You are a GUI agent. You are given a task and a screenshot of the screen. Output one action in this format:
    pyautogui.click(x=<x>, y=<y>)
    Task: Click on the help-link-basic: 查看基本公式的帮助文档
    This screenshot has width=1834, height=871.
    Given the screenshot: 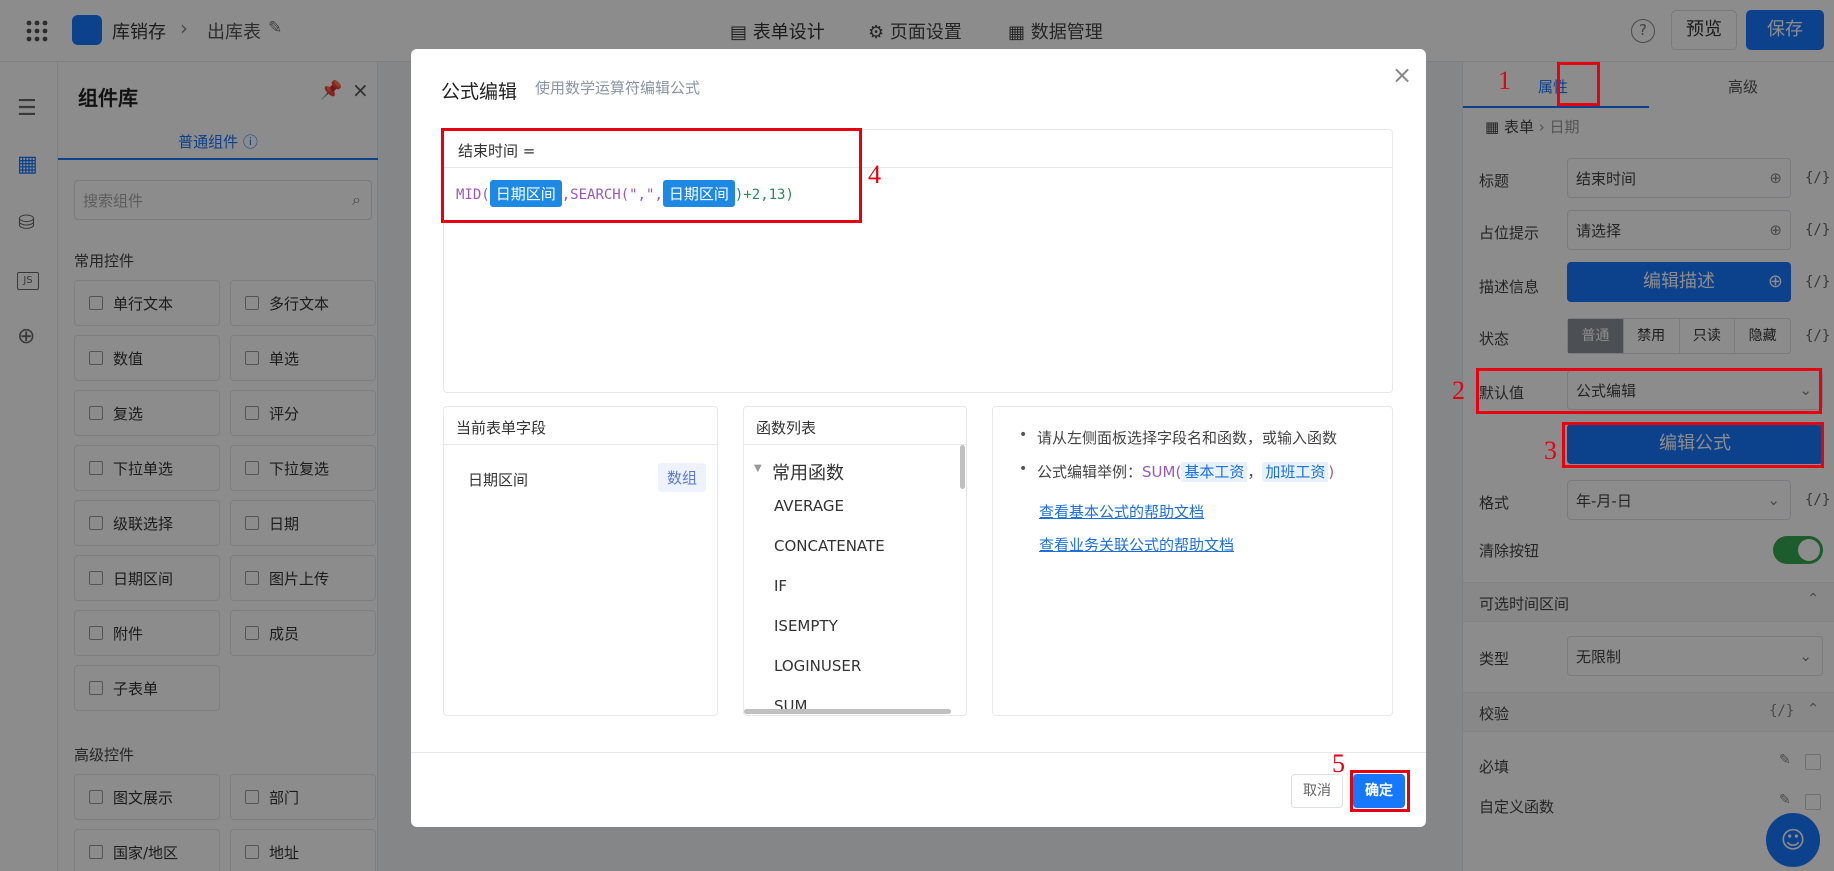 What is the action you would take?
    pyautogui.click(x=1121, y=511)
    